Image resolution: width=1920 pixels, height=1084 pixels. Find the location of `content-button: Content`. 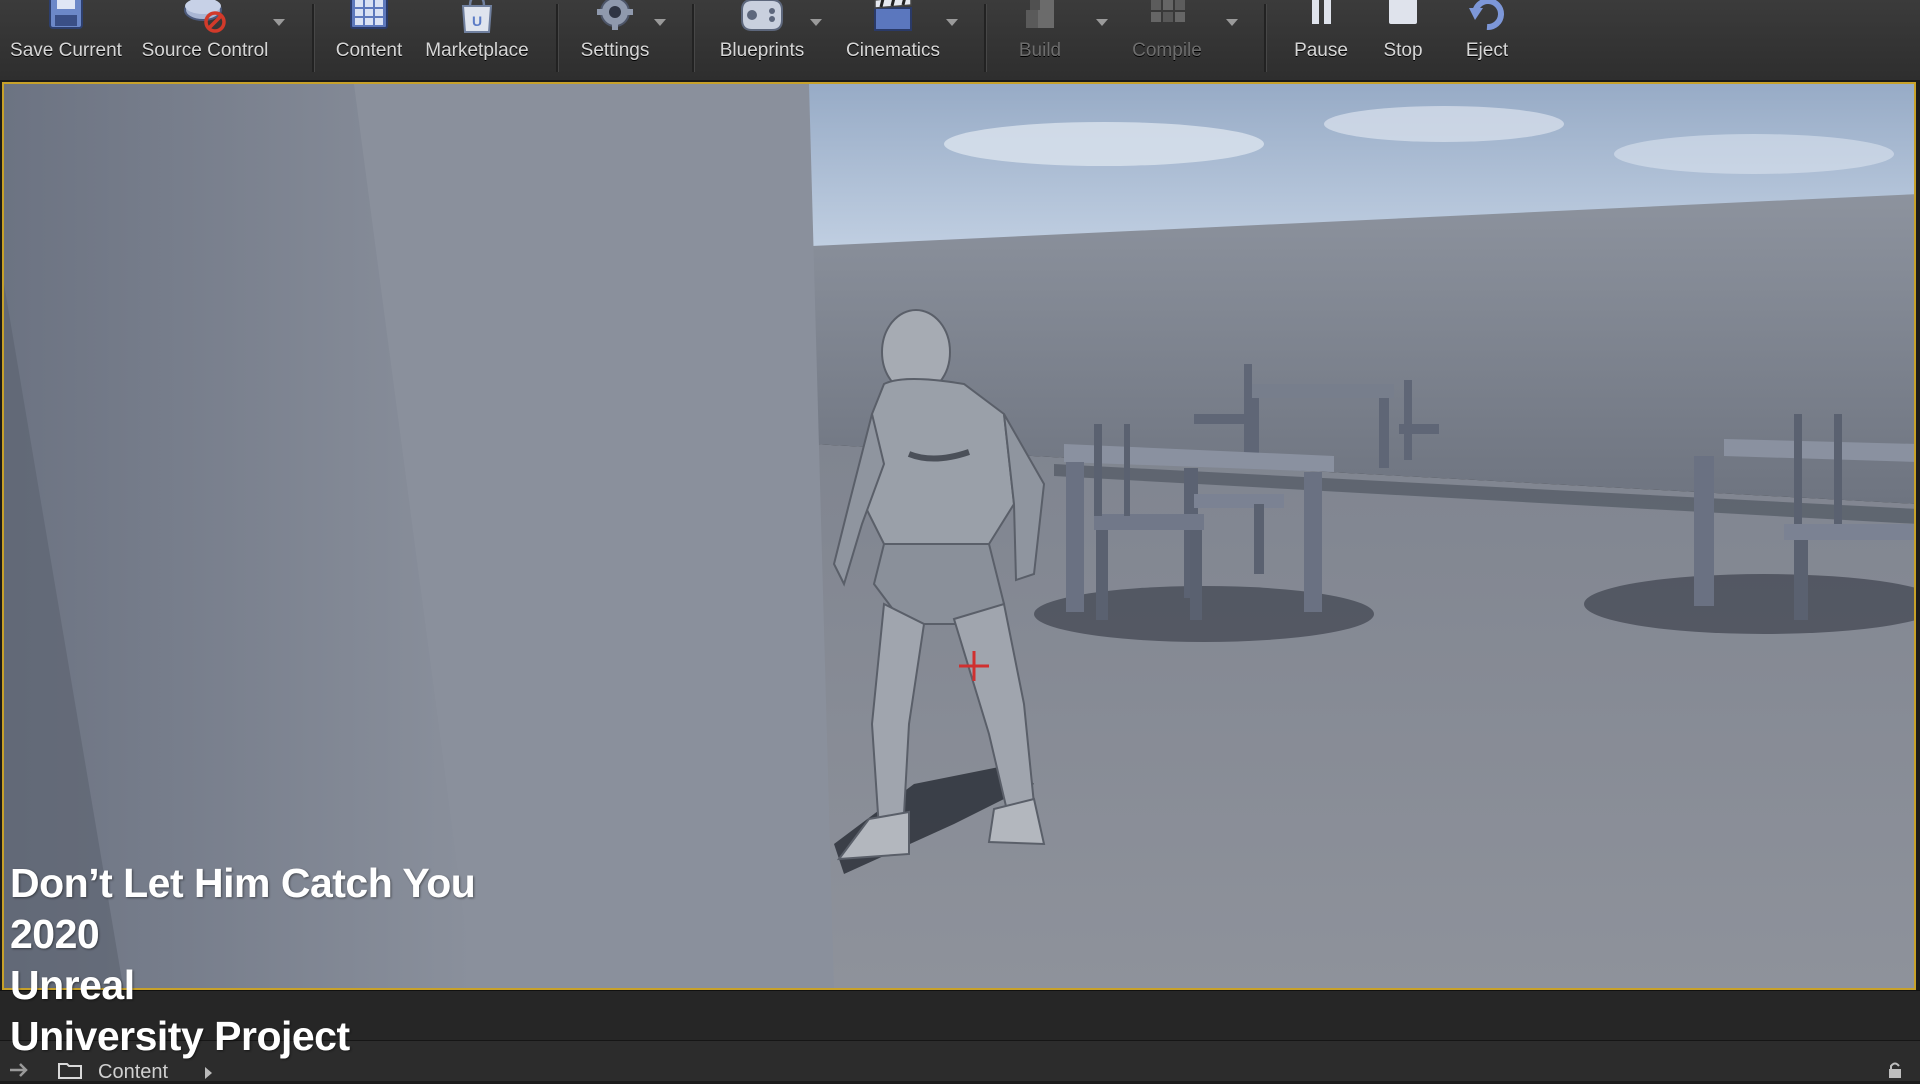

content-button: Content is located at coordinates (369, 40).